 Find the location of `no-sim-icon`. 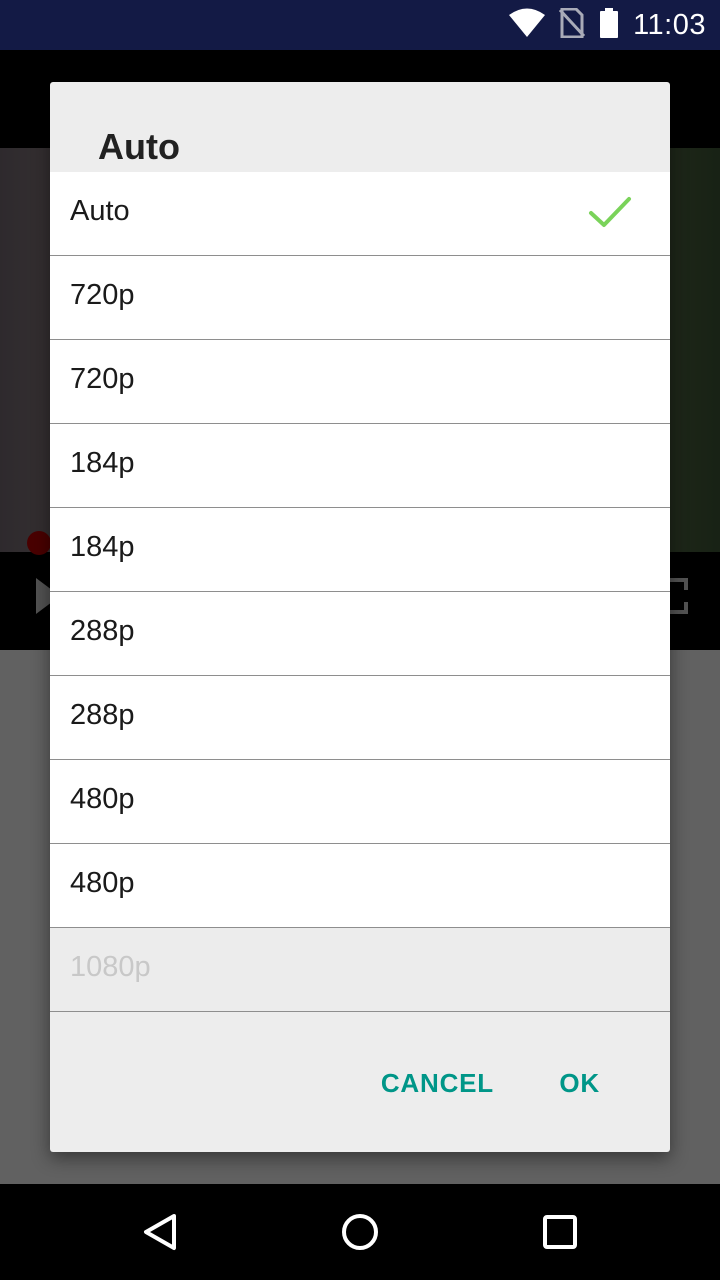

no-sim-icon is located at coordinates (572, 24).